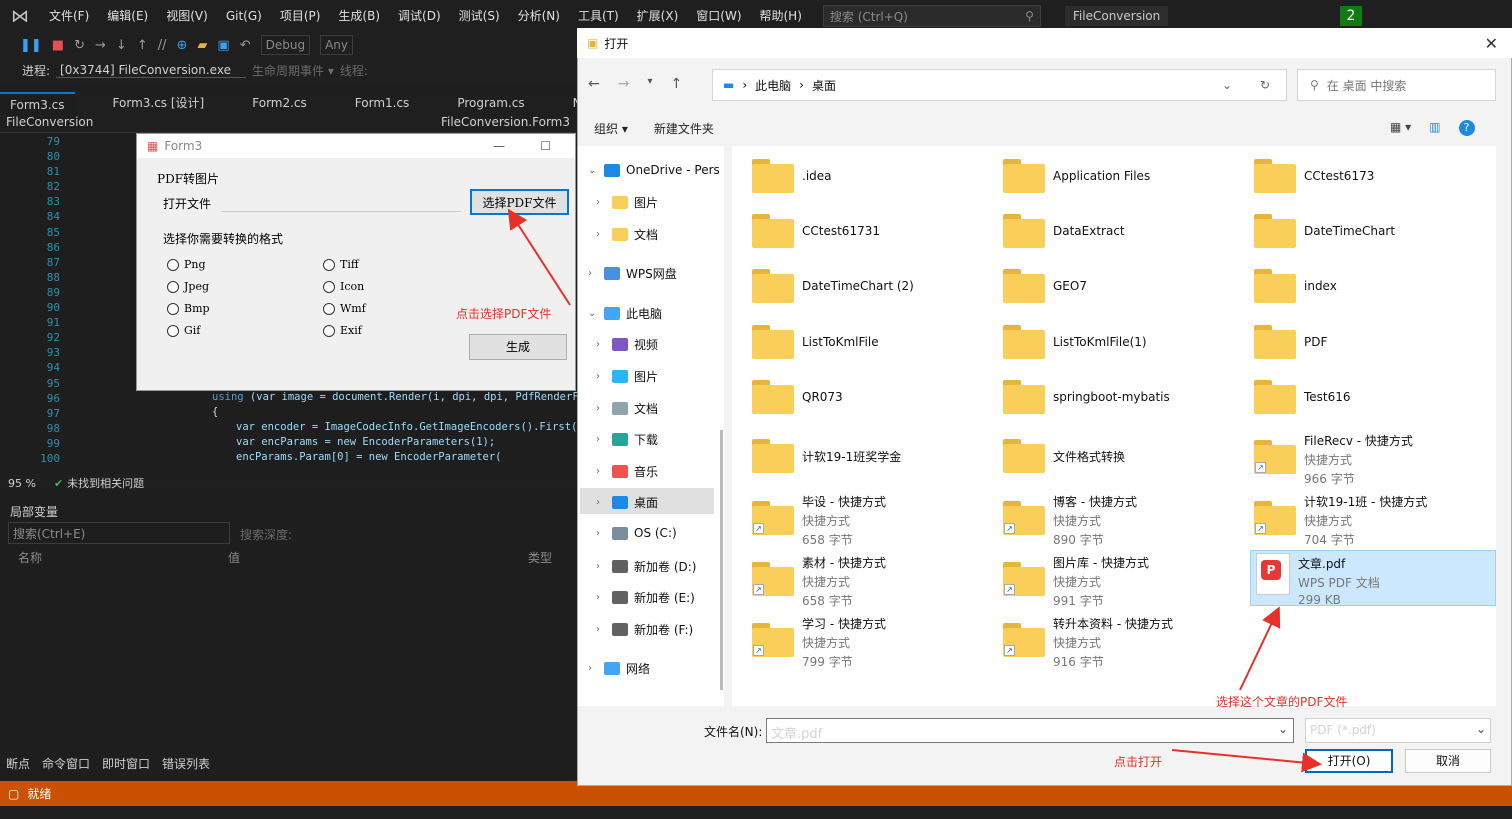  What do you see at coordinates (654, 170) in the screenshot?
I see `tree-item: ⌄ OneDrive - Pers` at bounding box center [654, 170].